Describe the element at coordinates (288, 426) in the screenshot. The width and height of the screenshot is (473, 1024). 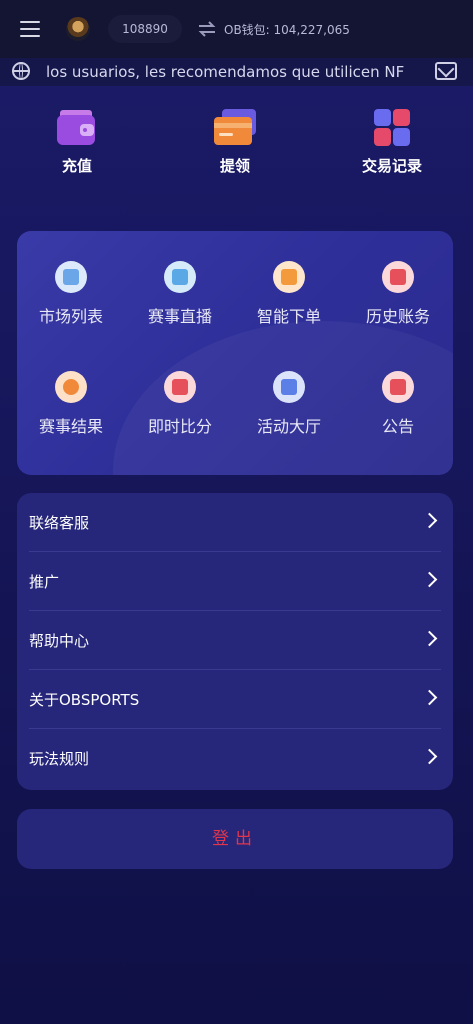
I see `grid-item-label: 活动大厅` at that location.